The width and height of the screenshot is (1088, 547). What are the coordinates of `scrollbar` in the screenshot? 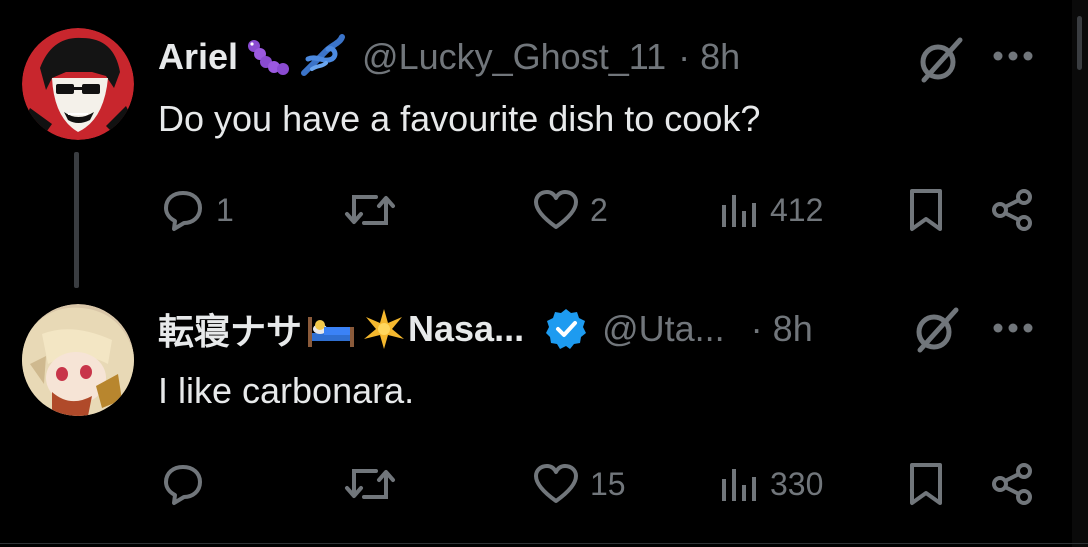 It's located at (1080, 273).